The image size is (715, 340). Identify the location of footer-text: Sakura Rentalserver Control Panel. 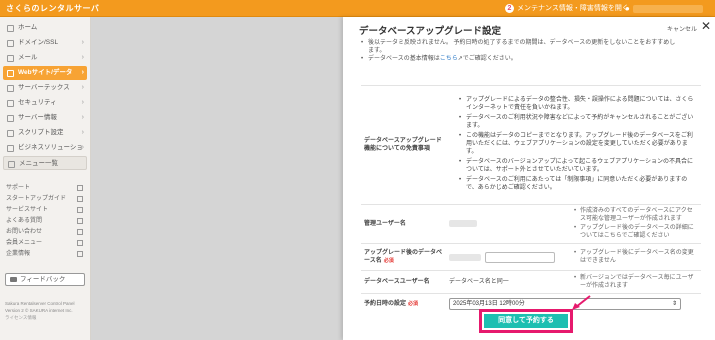
(40, 303).